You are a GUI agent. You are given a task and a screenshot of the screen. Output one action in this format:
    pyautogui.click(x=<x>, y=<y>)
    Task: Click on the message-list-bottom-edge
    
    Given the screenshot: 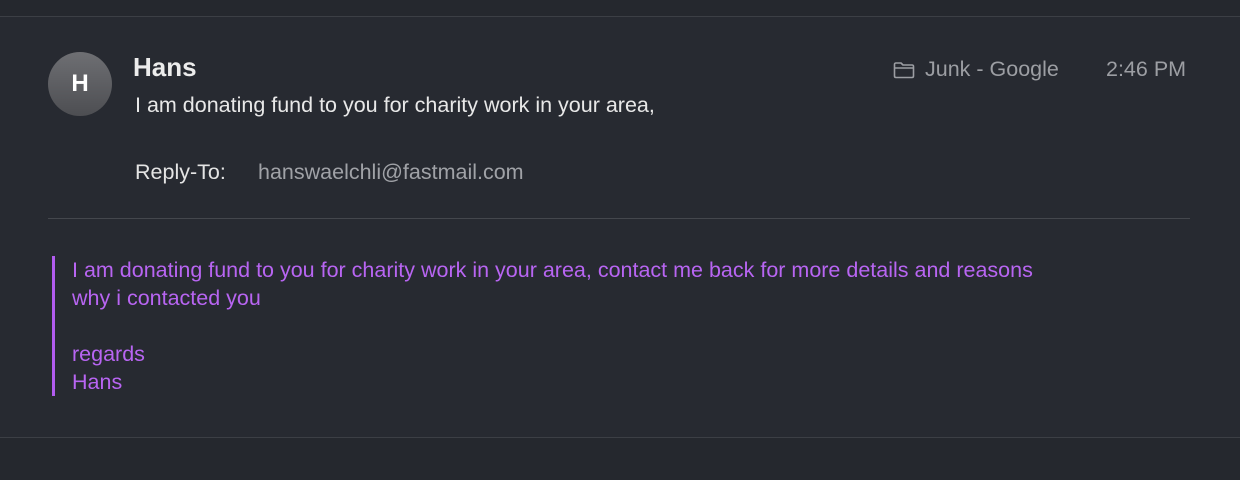 What is the action you would take?
    pyautogui.click(x=620, y=458)
    